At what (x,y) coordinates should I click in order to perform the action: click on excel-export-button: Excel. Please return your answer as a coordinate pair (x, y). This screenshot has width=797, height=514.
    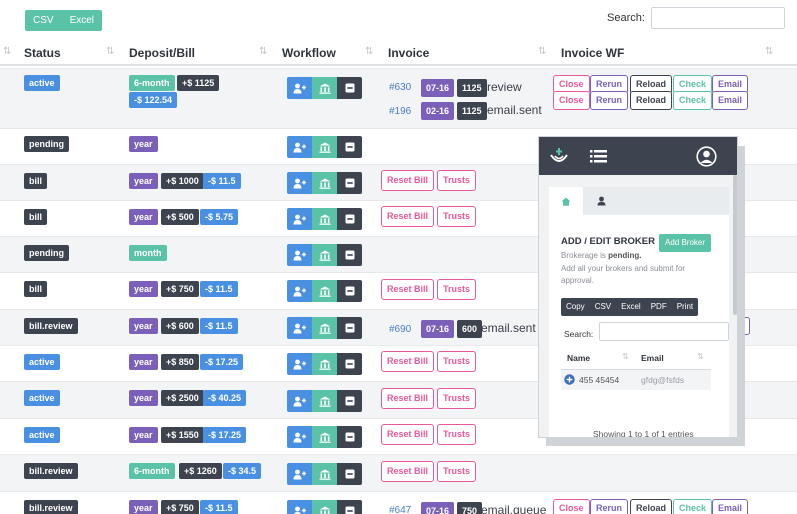
    Looking at the image, I should click on (82, 20).